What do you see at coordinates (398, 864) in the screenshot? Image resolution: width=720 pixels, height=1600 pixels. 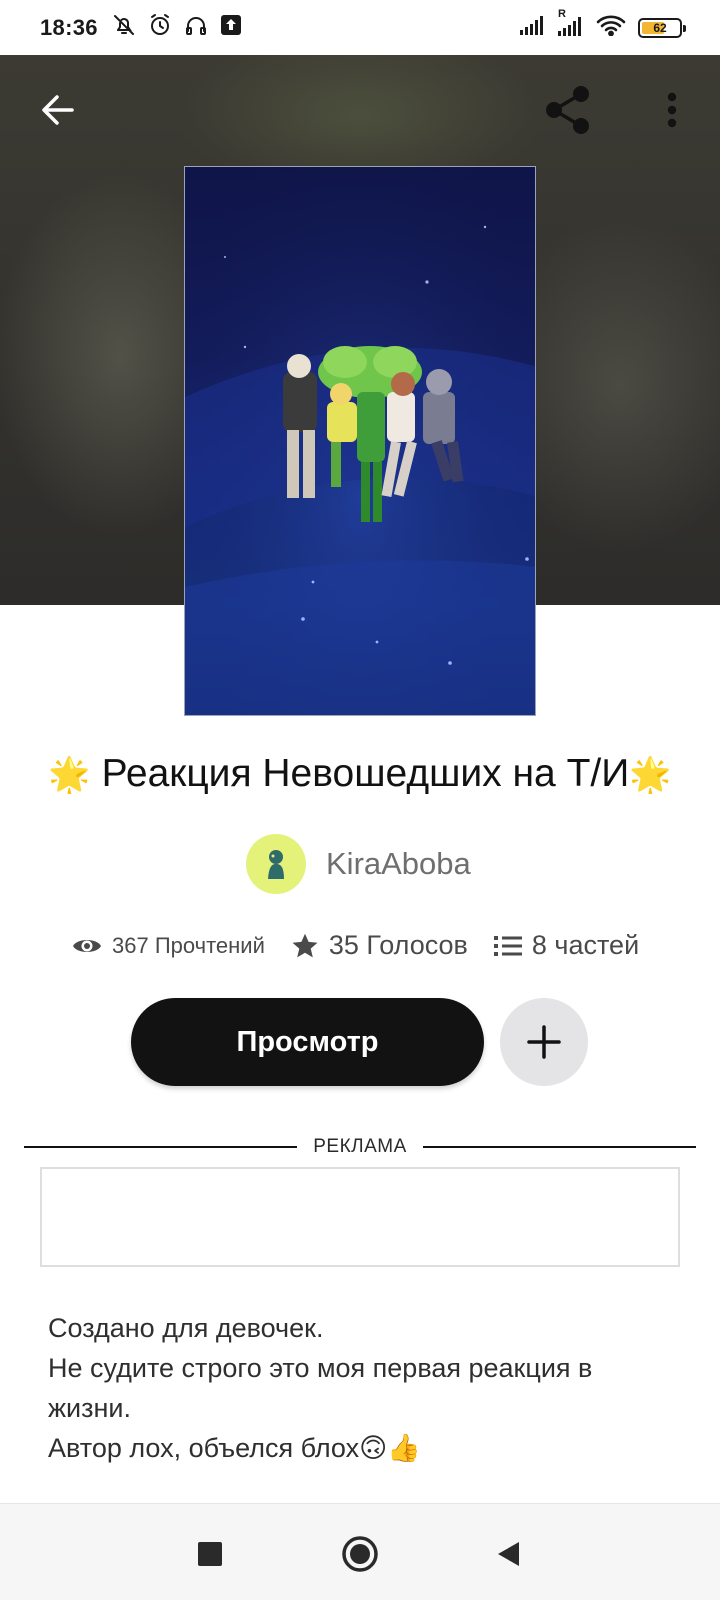 I see `author-name: KiraAboba` at bounding box center [398, 864].